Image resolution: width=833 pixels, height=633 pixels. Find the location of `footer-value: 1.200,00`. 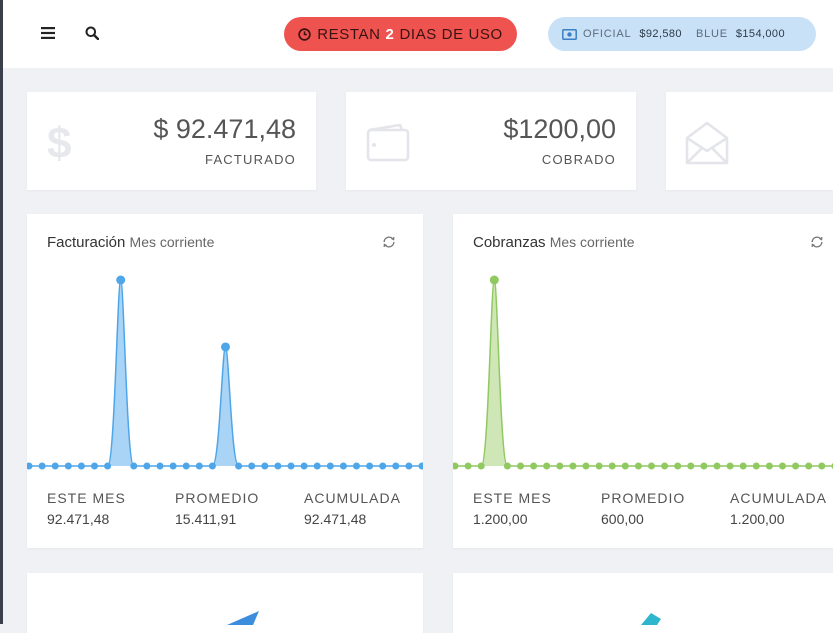

footer-value: 1.200,00 is located at coordinates (757, 519).